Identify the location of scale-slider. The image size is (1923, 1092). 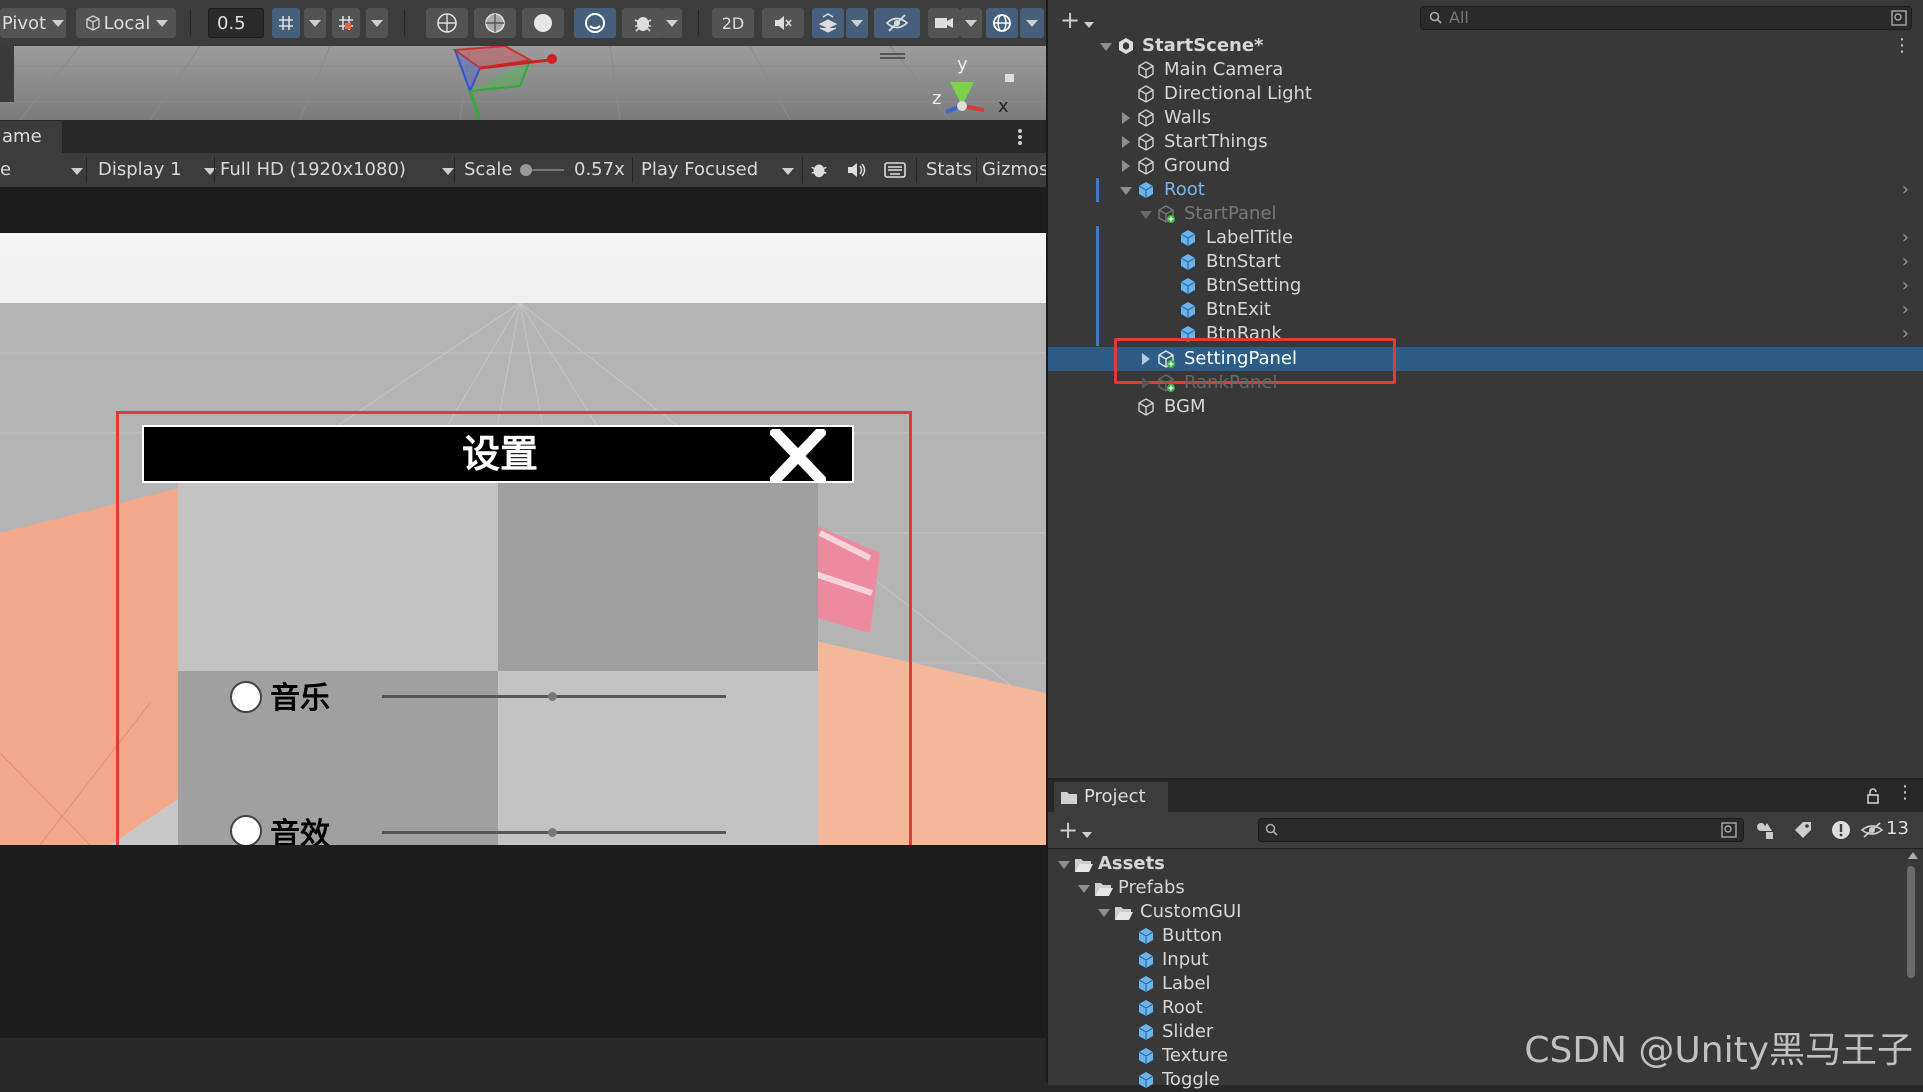
(542, 170).